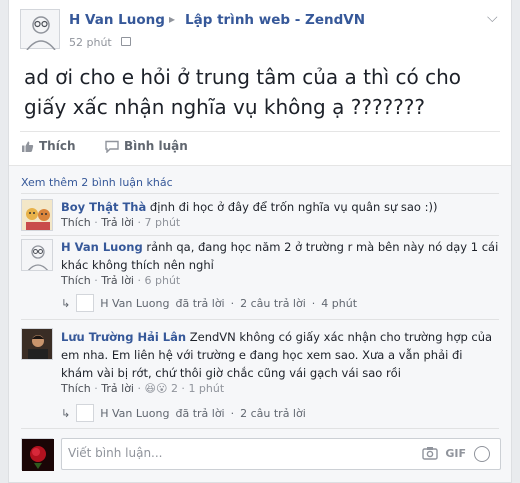  What do you see at coordinates (57, 146) in the screenshot?
I see `like-label: Thích` at bounding box center [57, 146].